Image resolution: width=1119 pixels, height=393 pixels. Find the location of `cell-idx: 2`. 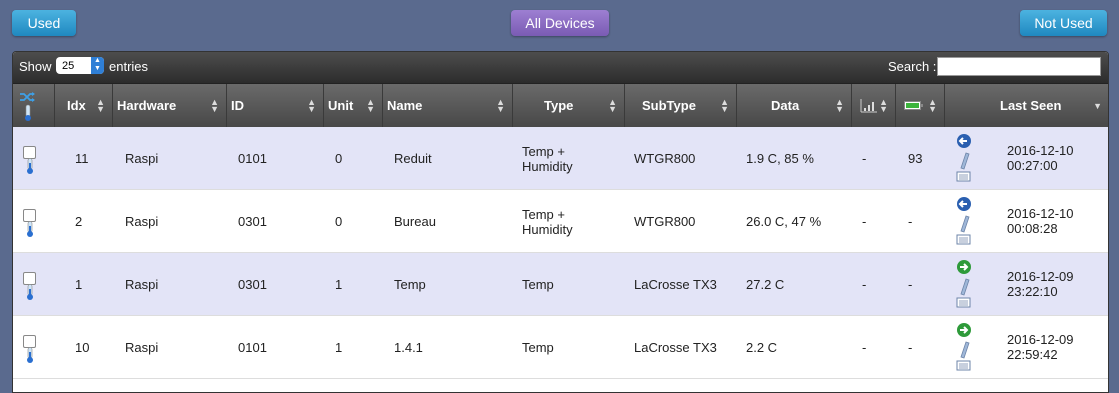

cell-idx: 2 is located at coordinates (79, 221).